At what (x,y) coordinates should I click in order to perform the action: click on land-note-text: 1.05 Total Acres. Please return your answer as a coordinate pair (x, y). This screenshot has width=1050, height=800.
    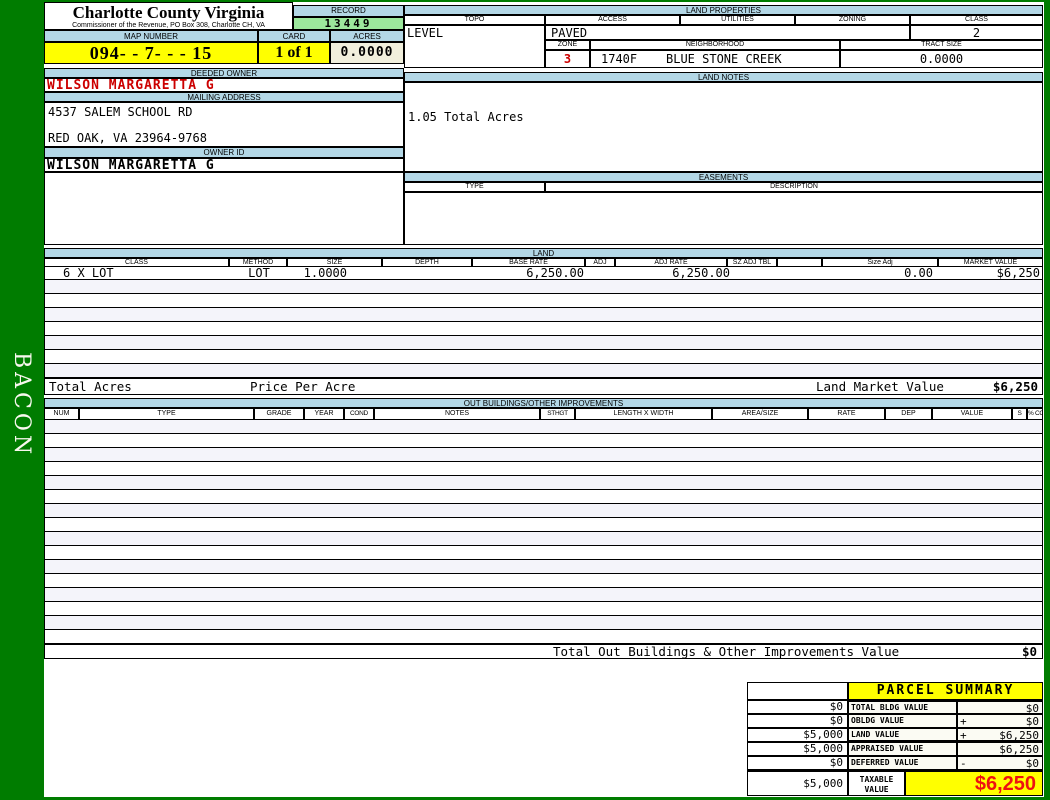
    Looking at the image, I should click on (466, 117).